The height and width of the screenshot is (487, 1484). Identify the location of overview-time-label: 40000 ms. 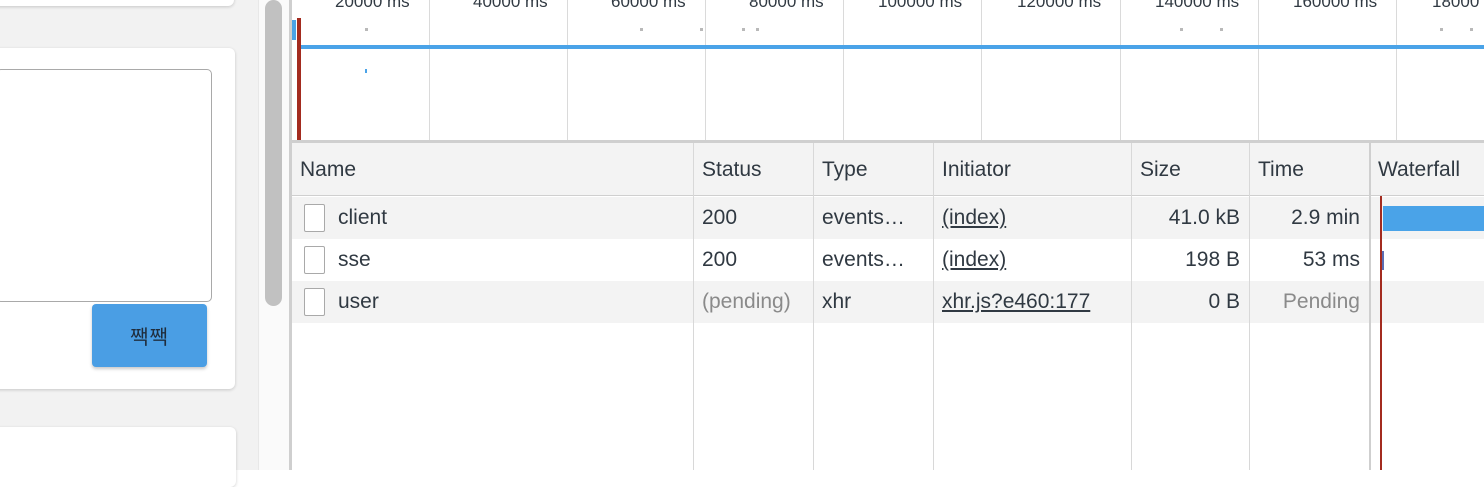
(510, 5).